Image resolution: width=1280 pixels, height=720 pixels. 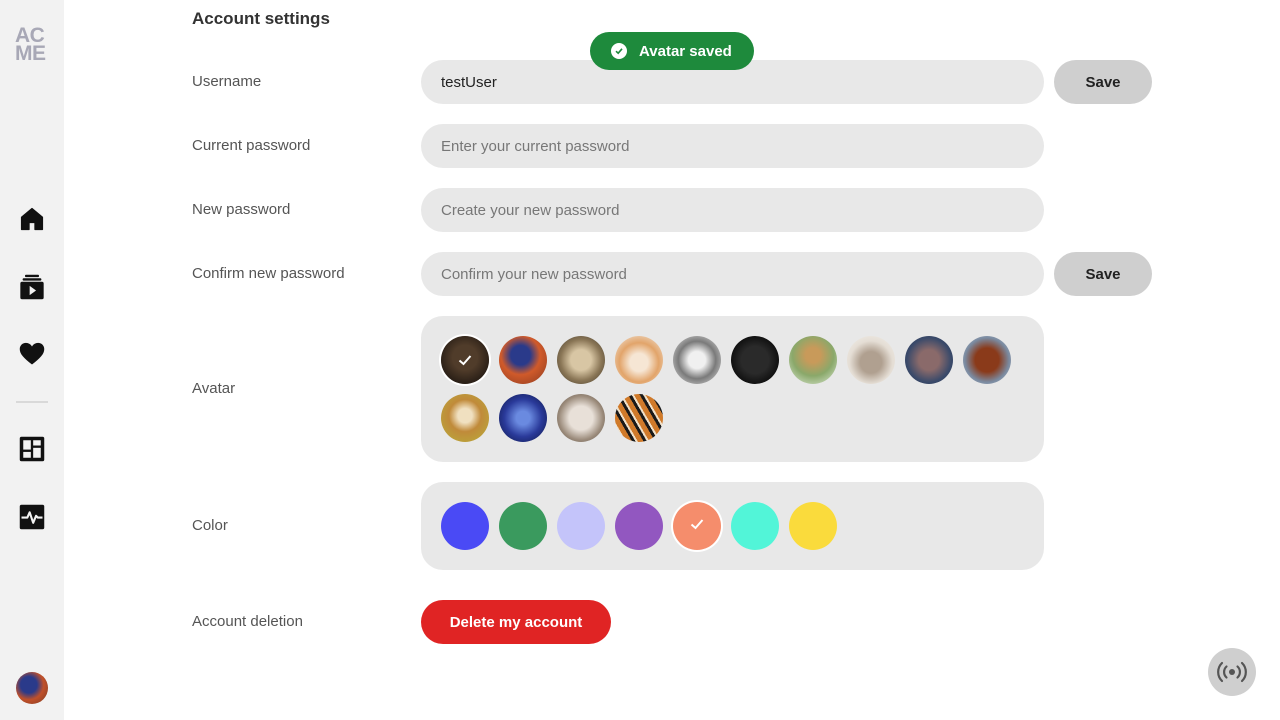 I want to click on new-password-input, so click(x=732, y=210).